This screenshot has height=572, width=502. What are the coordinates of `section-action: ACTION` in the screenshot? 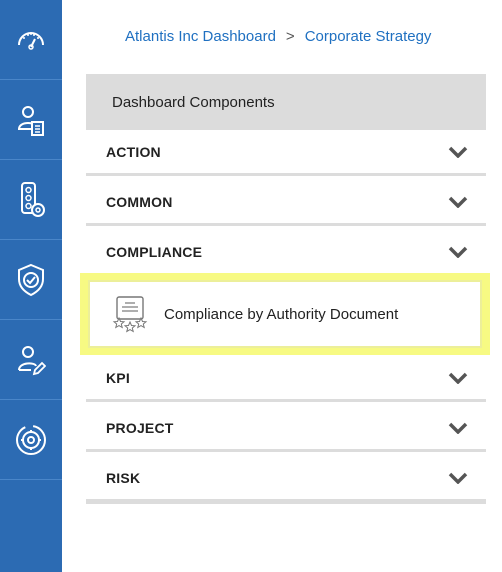 It's located at (286, 153).